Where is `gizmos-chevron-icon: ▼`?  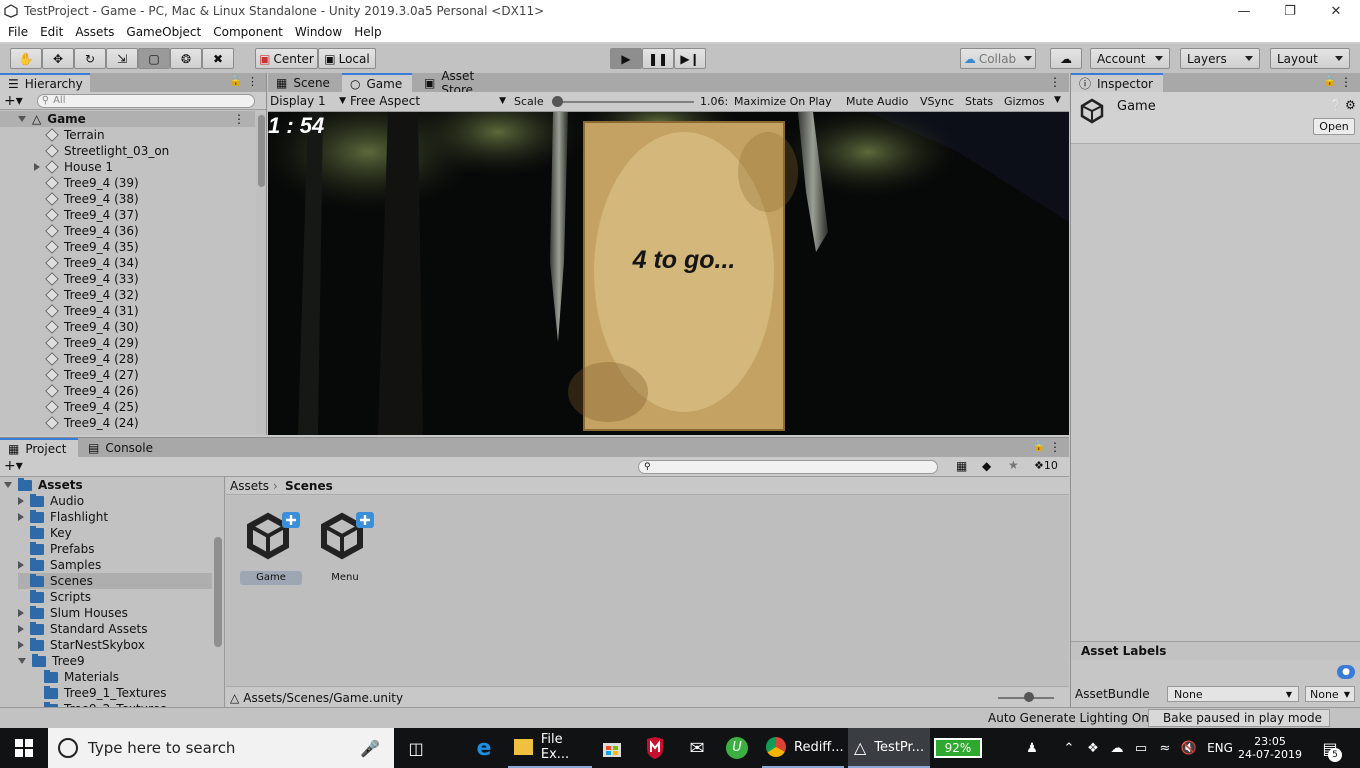 gizmos-chevron-icon: ▼ is located at coordinates (1057, 100).